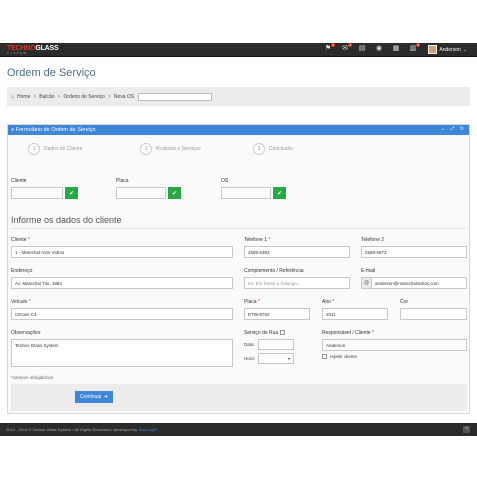  I want to click on app-logo: TECHNOGLASS SYSTEM, so click(33, 50).